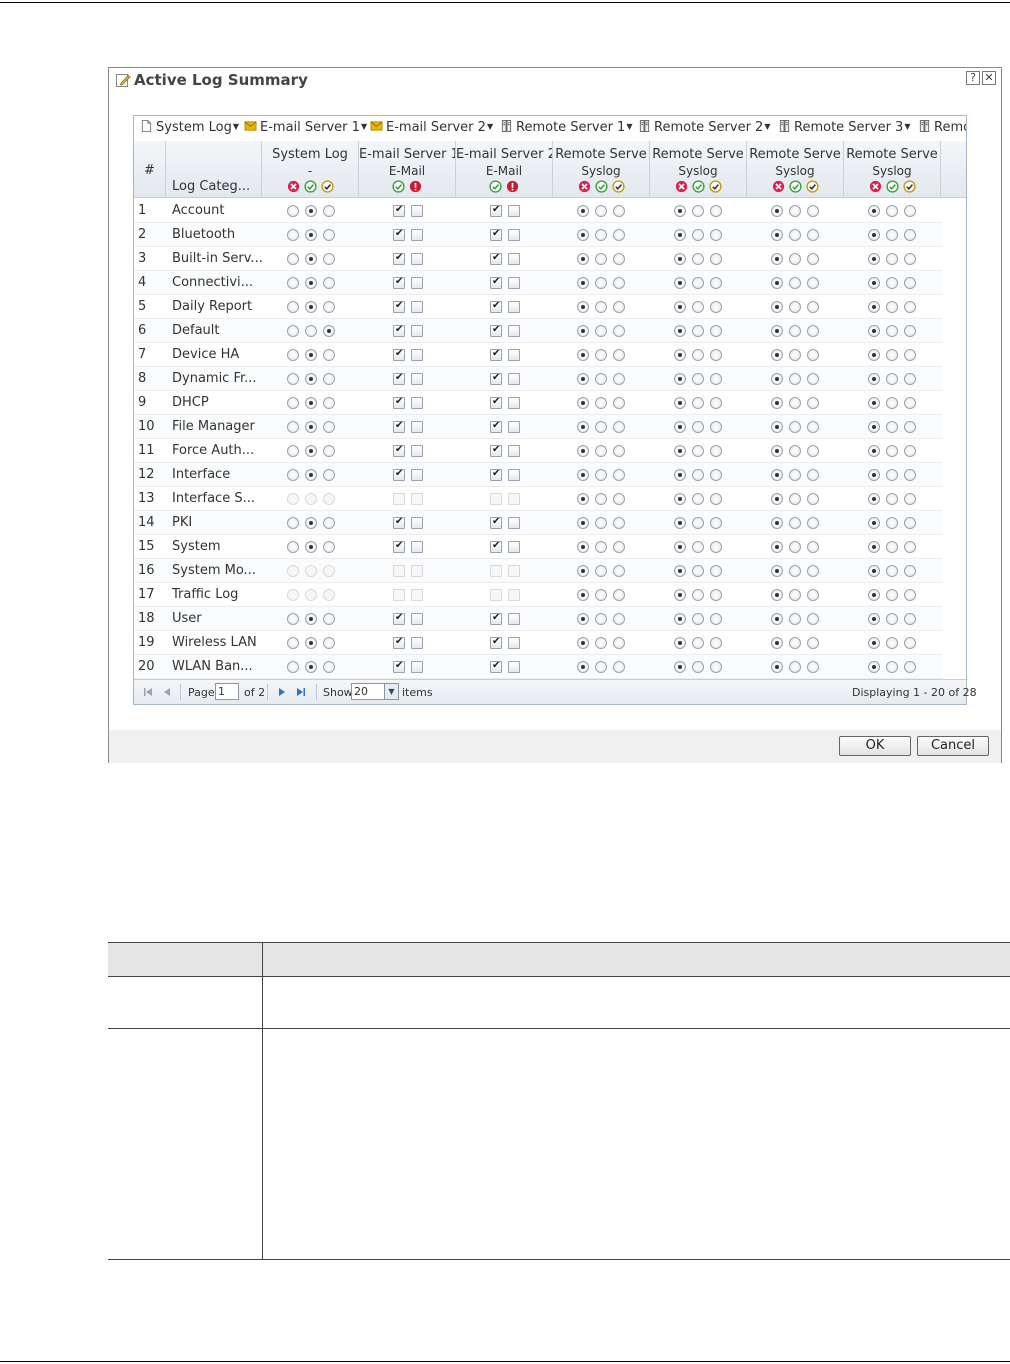  Describe the element at coordinates (538, 331) in the screenshot. I see `table-row: 6 Default` at that location.